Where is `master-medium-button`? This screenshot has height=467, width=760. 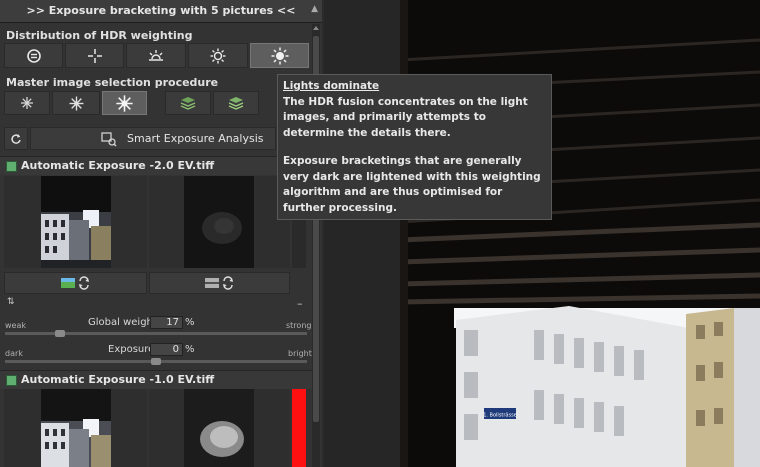
master-medium-button is located at coordinates (76, 103).